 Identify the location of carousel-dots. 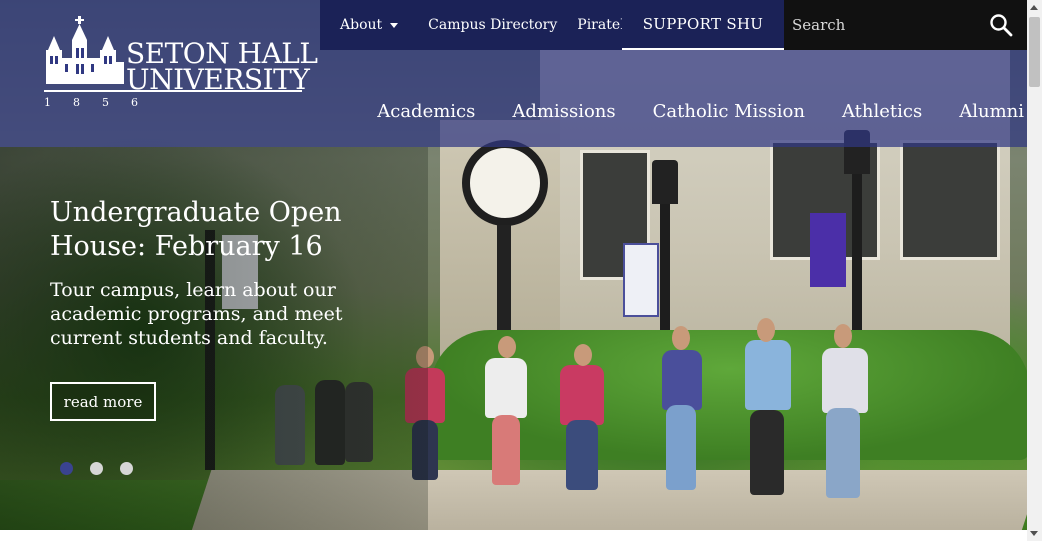
(96, 468).